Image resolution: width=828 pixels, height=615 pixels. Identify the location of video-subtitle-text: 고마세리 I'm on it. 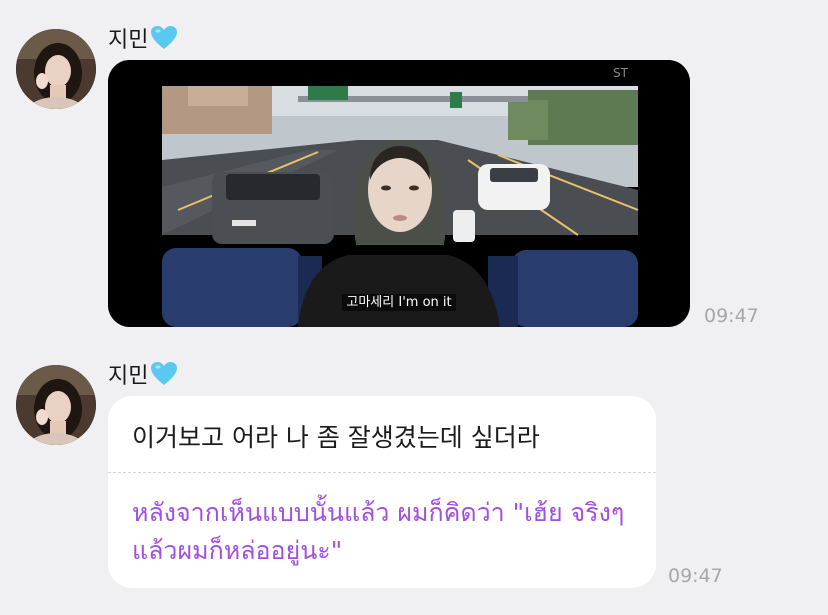
(399, 302).